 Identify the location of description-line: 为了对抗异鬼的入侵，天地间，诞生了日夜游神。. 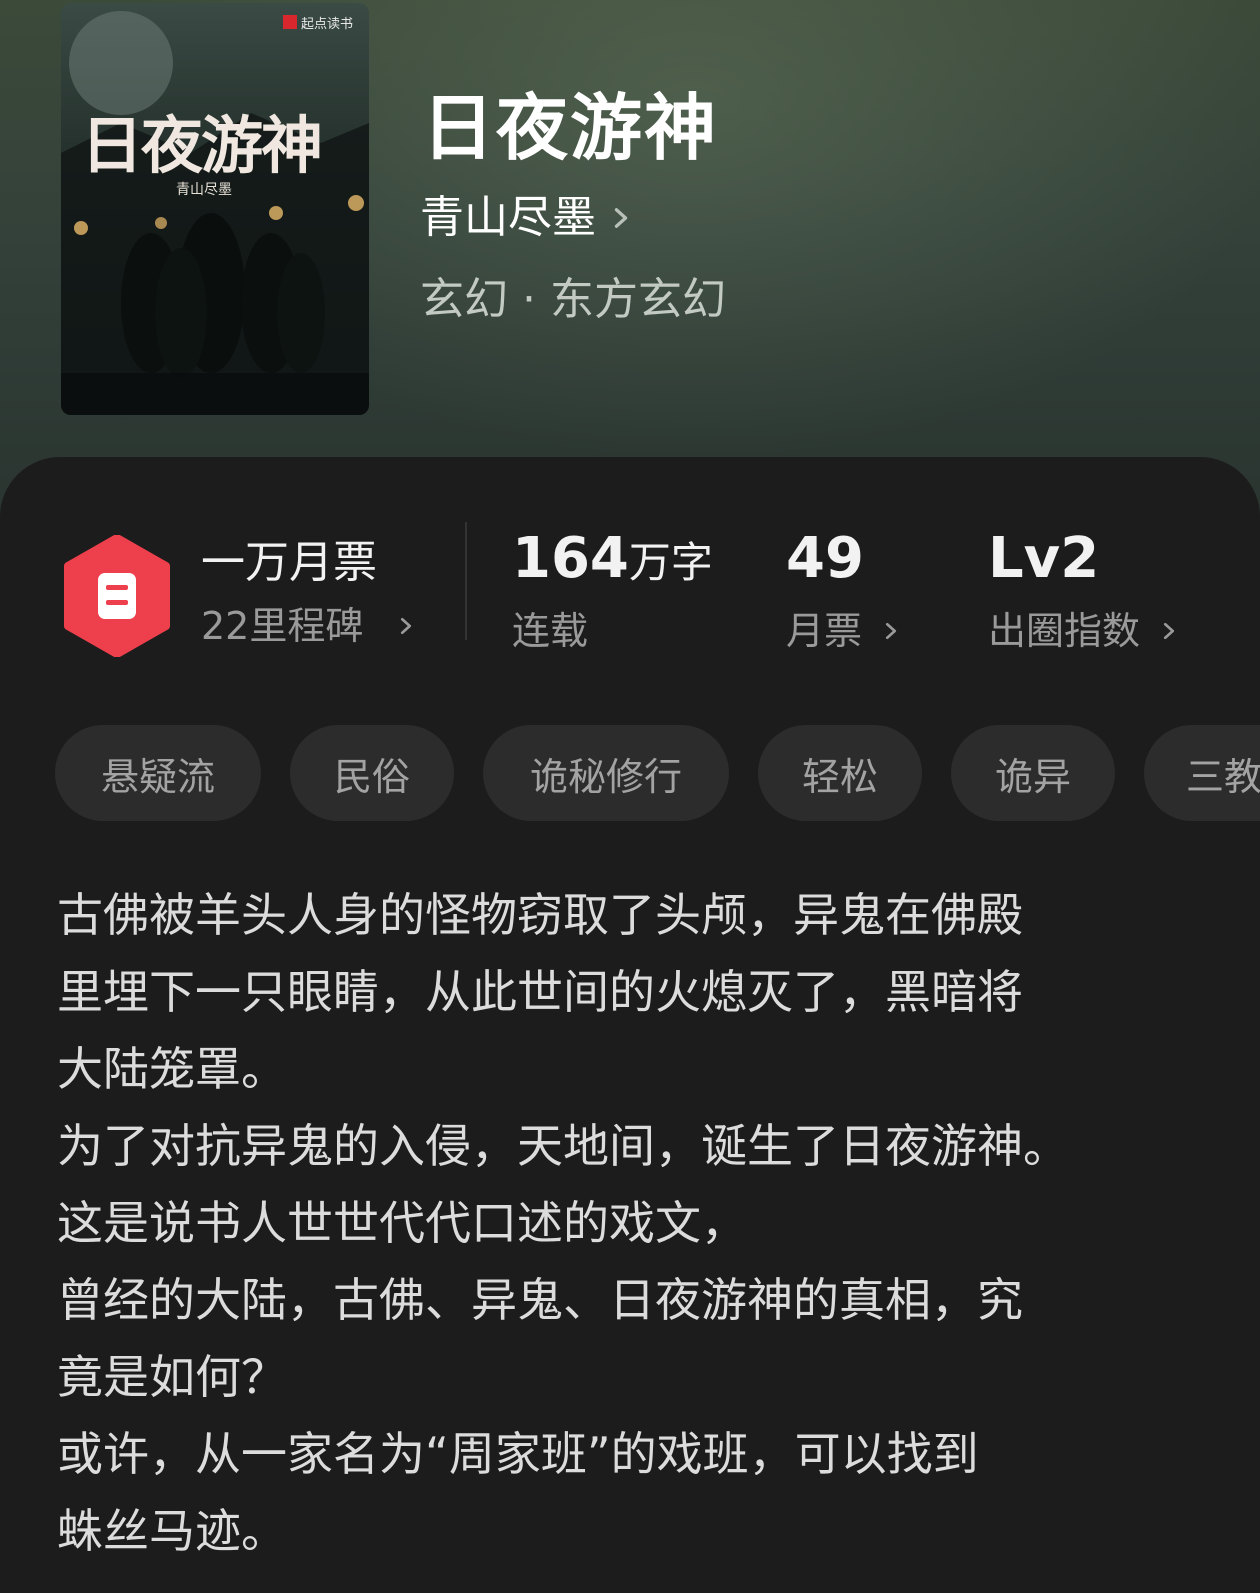
(563, 1146).